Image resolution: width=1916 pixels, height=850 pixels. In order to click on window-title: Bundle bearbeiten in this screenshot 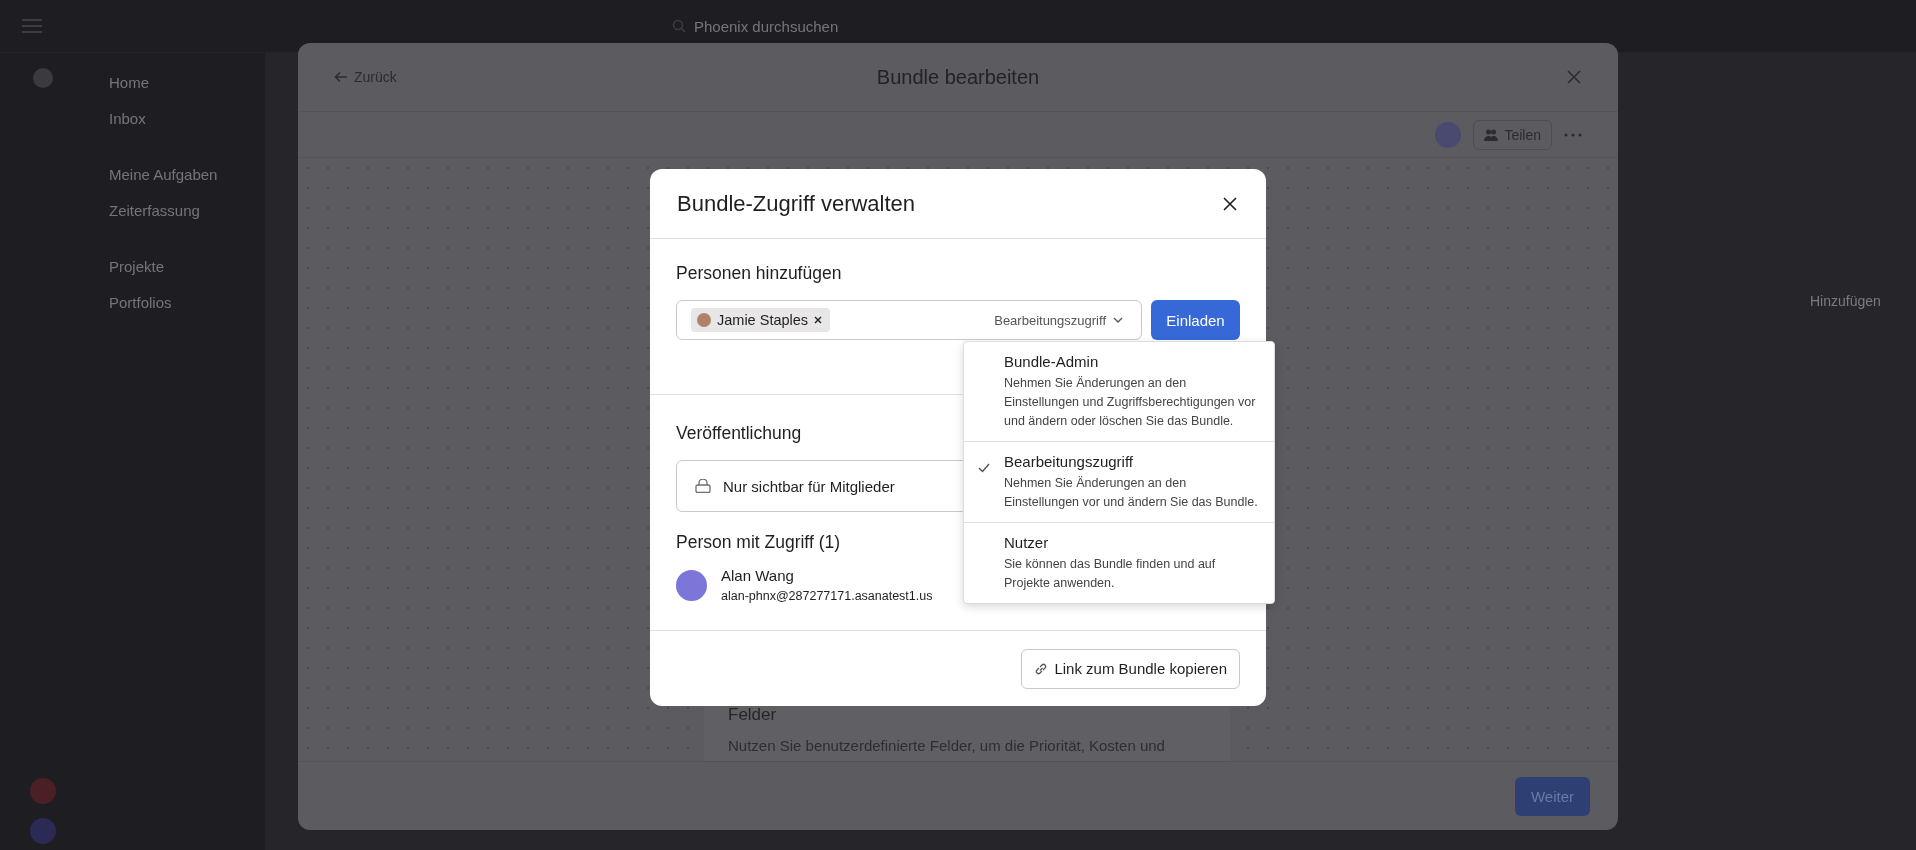, I will do `click(958, 77)`.